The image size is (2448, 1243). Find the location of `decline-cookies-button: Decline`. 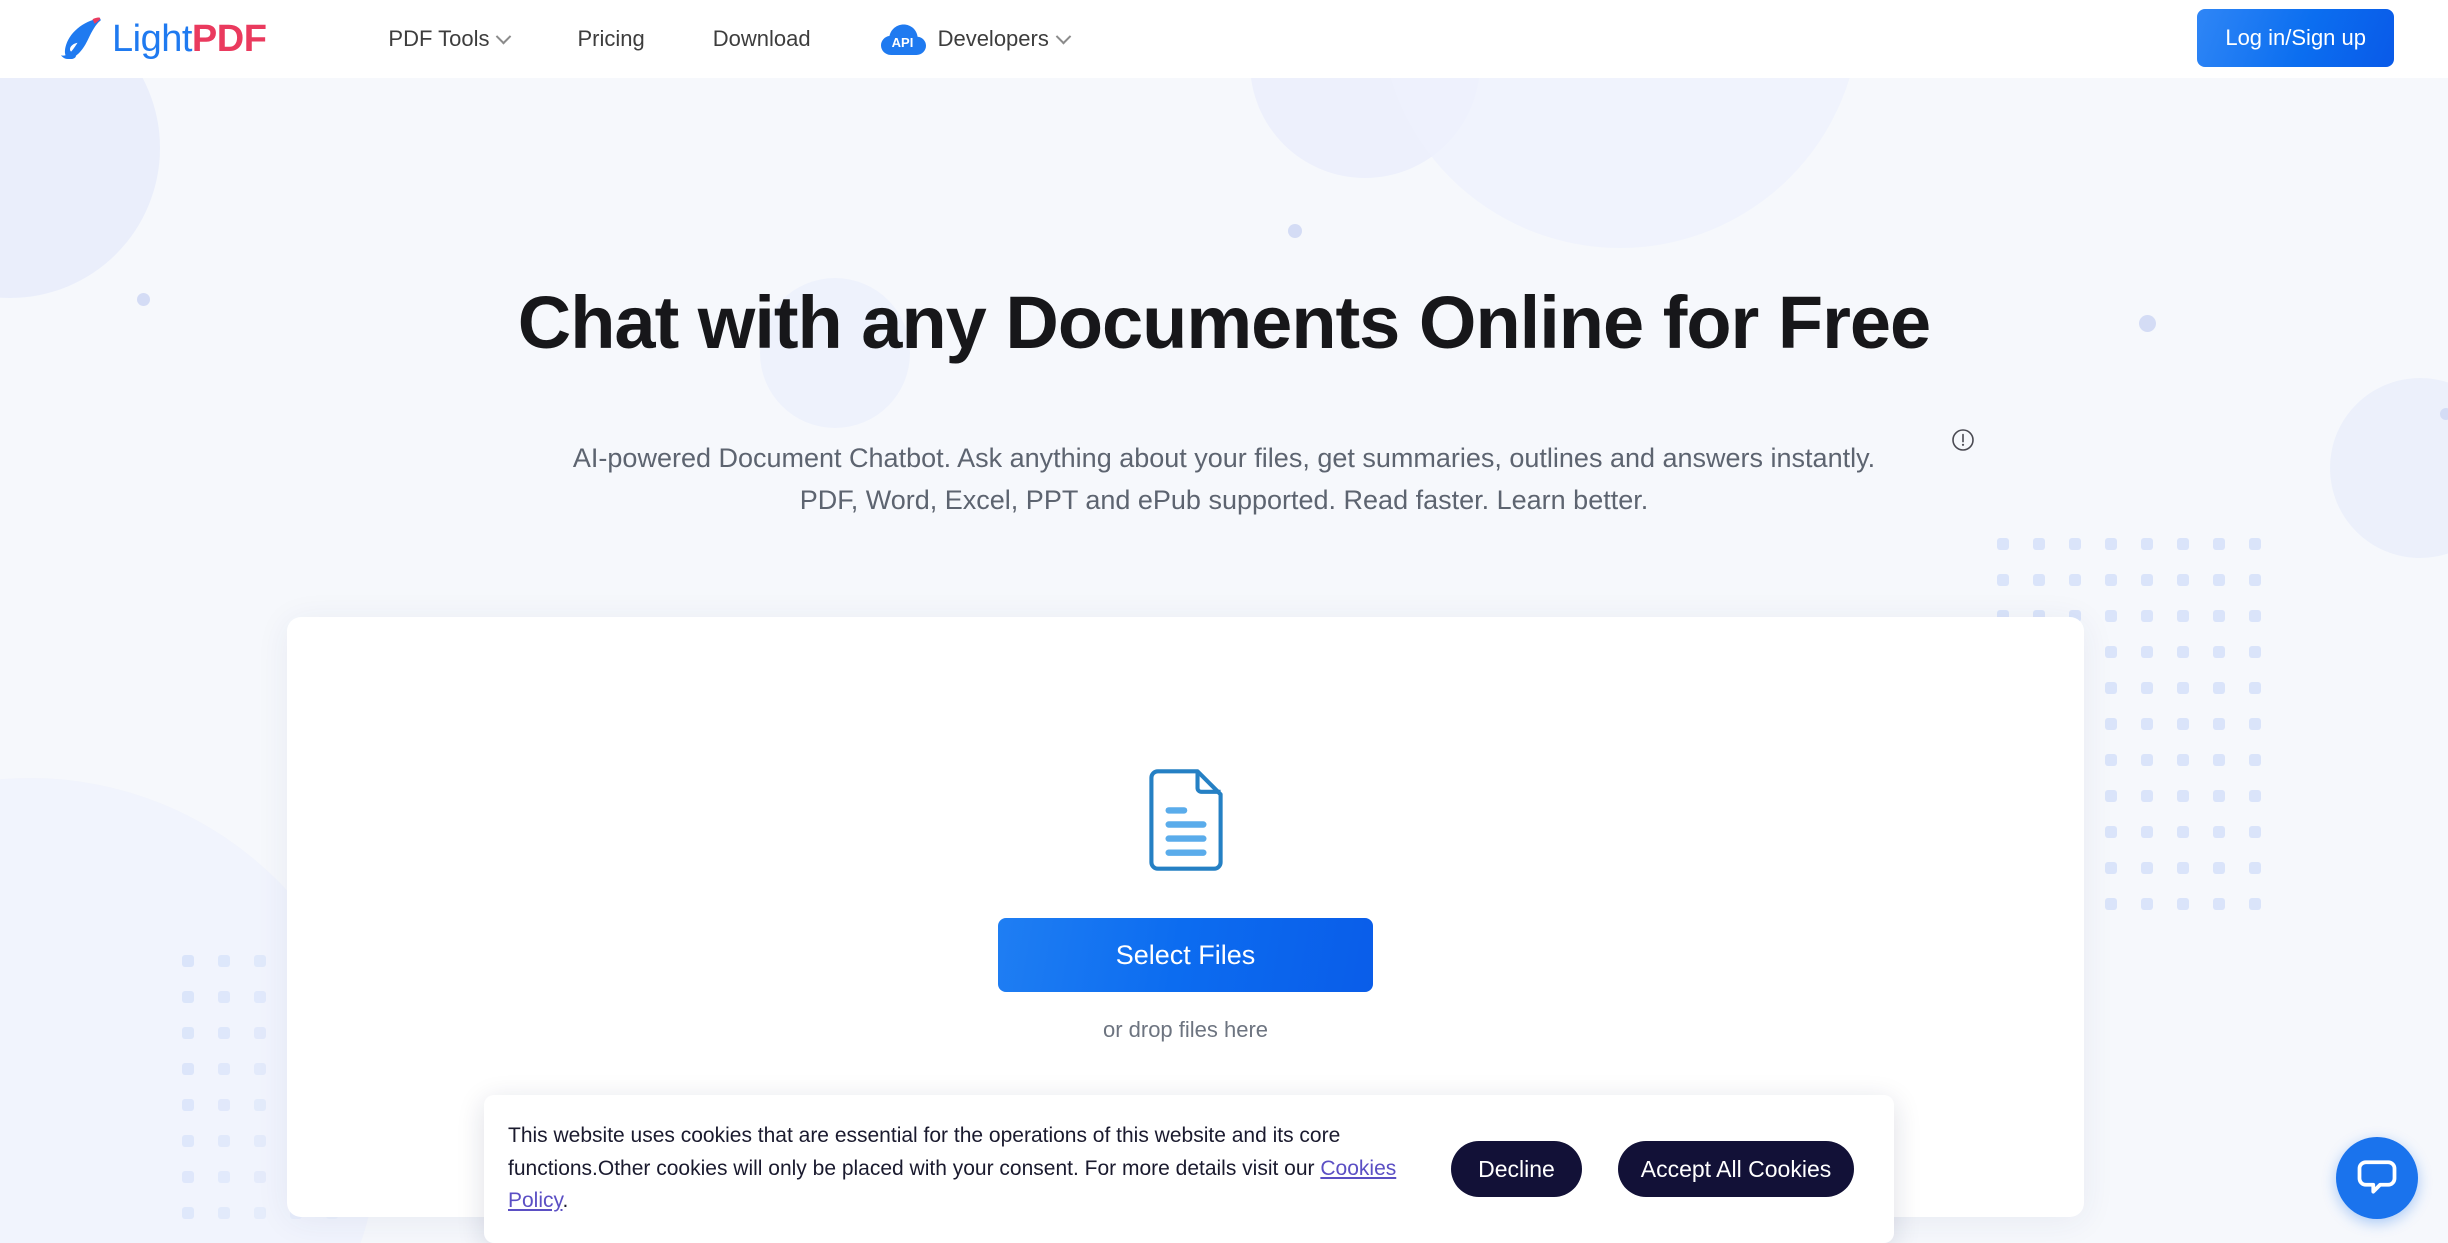

decline-cookies-button: Decline is located at coordinates (1516, 1169).